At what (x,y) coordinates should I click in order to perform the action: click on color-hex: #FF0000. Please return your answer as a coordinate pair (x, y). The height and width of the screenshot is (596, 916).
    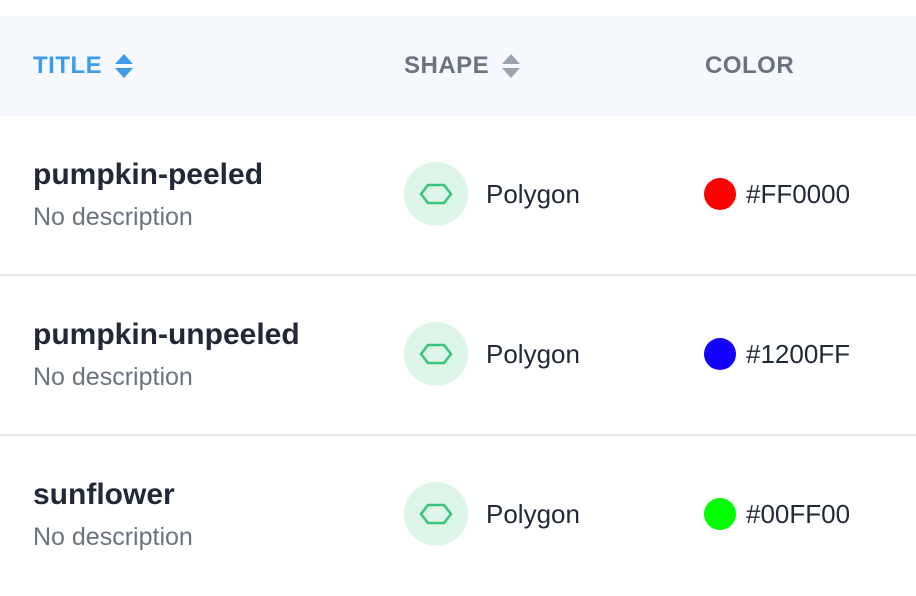
    Looking at the image, I should click on (798, 193).